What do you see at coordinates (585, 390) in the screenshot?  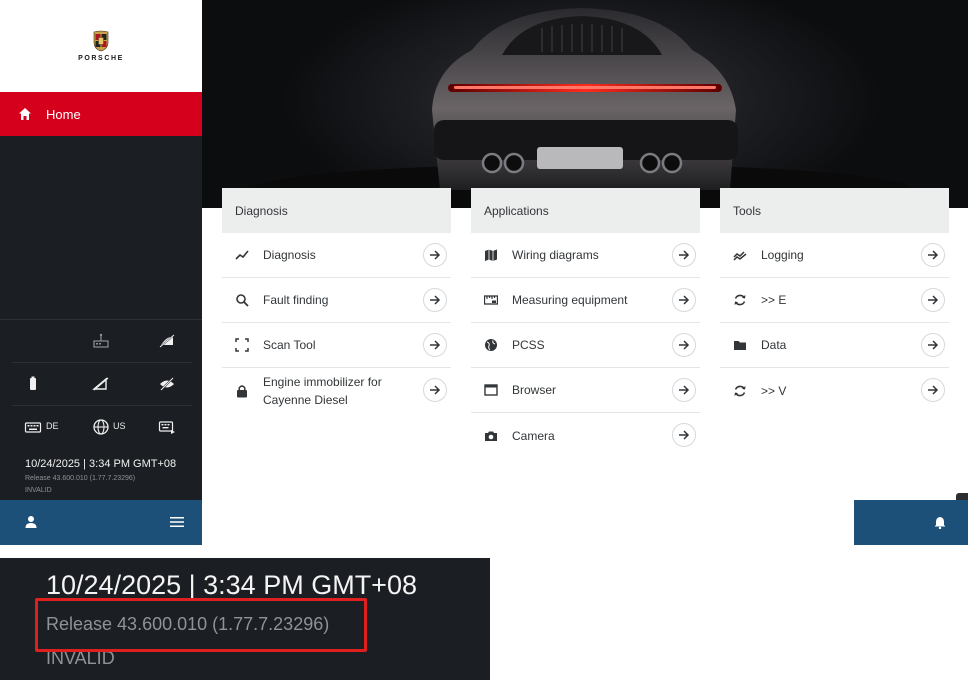 I see `list-item-browser: Browser` at bounding box center [585, 390].